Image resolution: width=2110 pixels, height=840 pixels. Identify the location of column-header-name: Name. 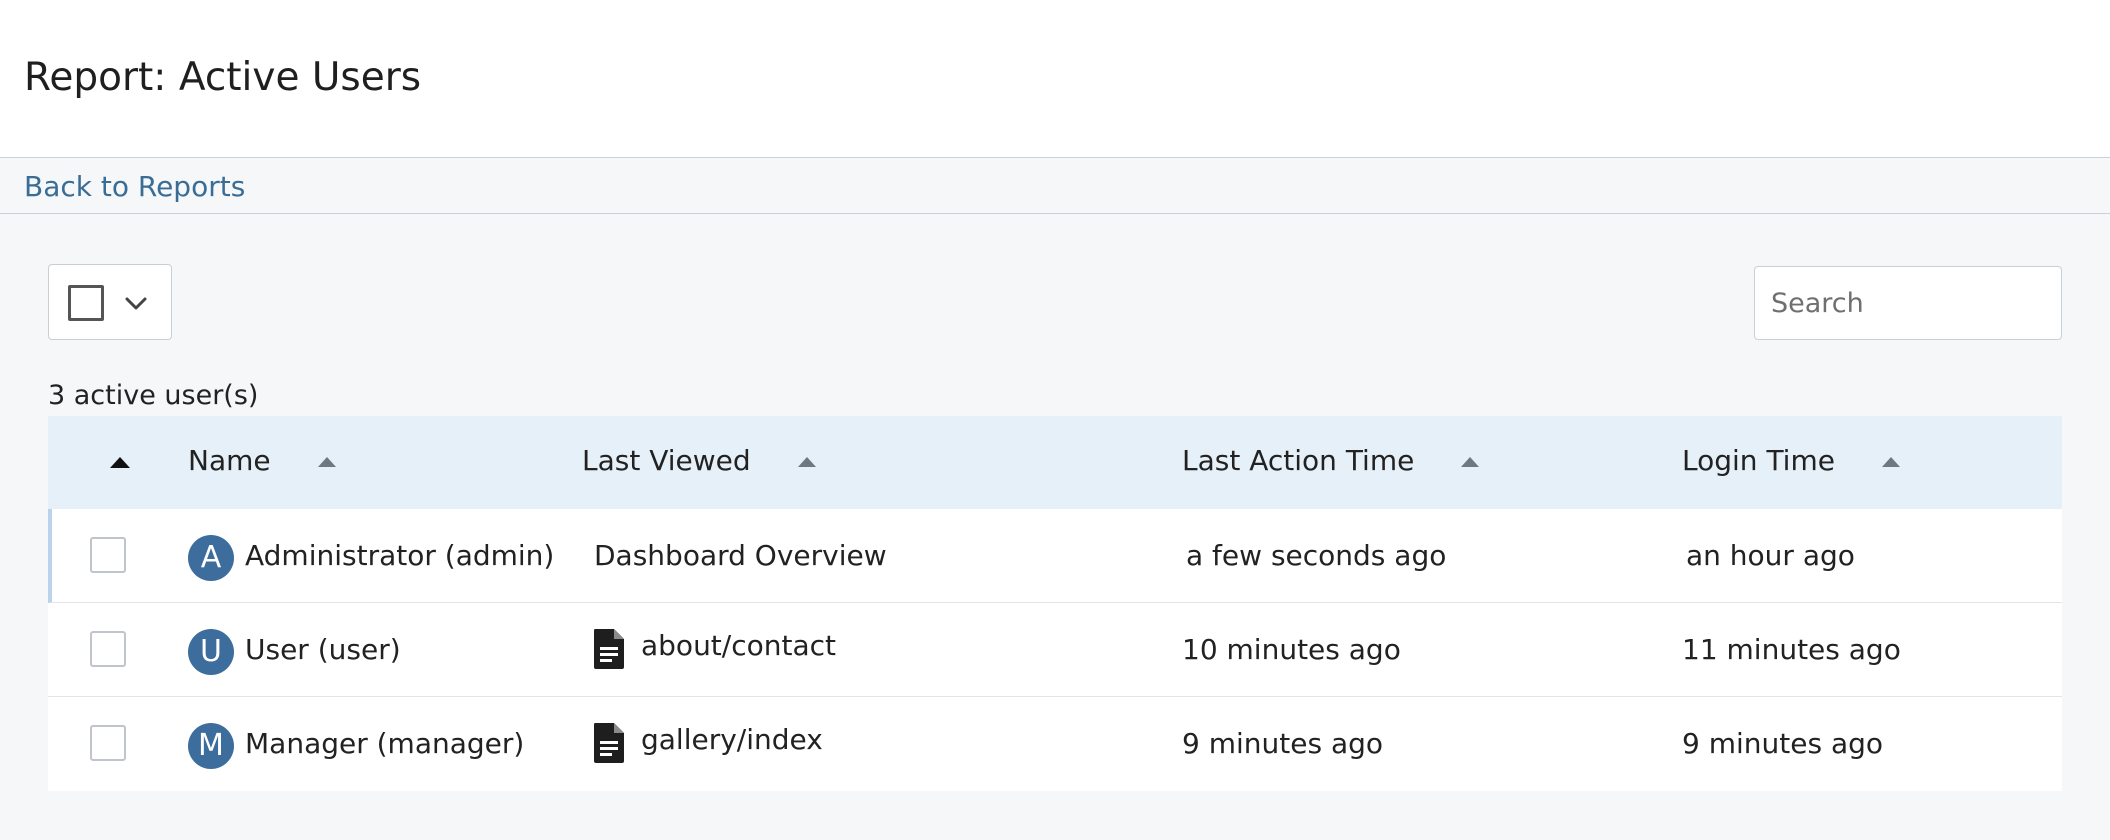
(262, 460).